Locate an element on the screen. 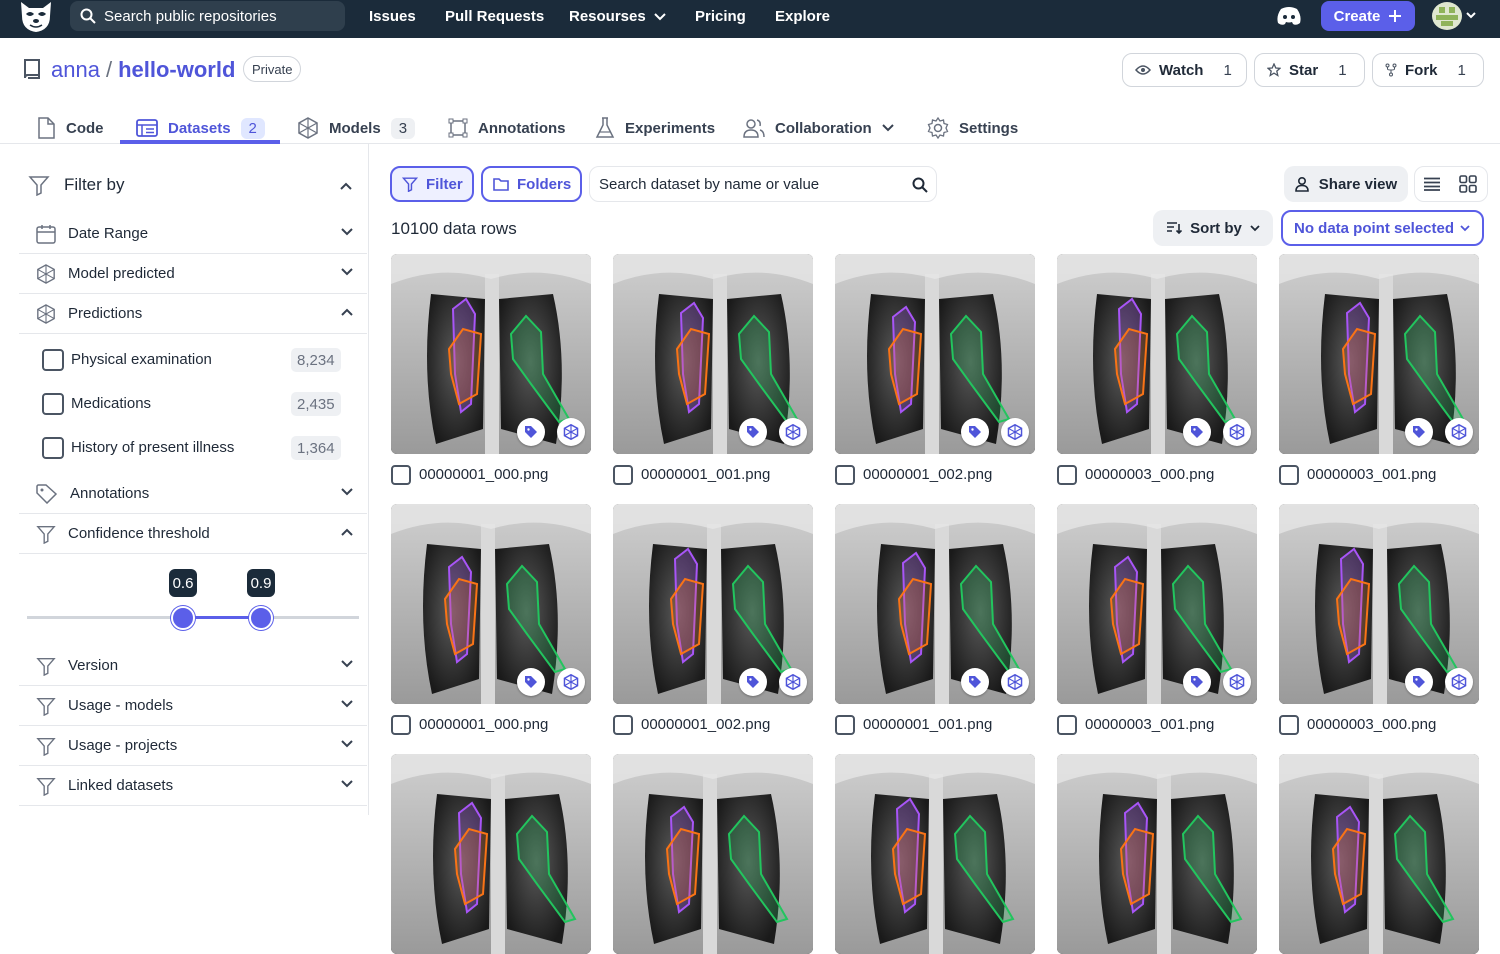 The height and width of the screenshot is (954, 1500). filter-usage-projects: Usage - projects is located at coordinates (193, 746).